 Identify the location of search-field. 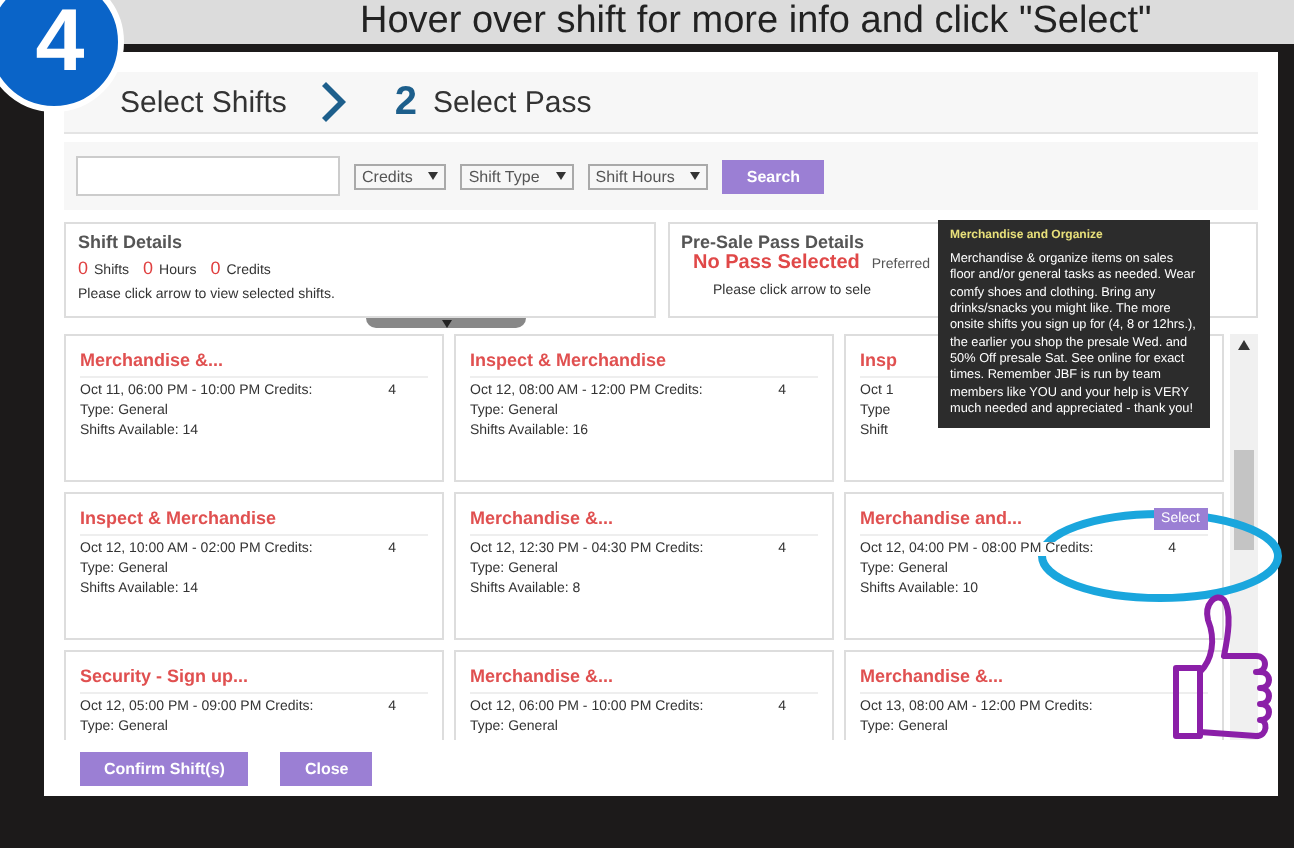
(208, 176).